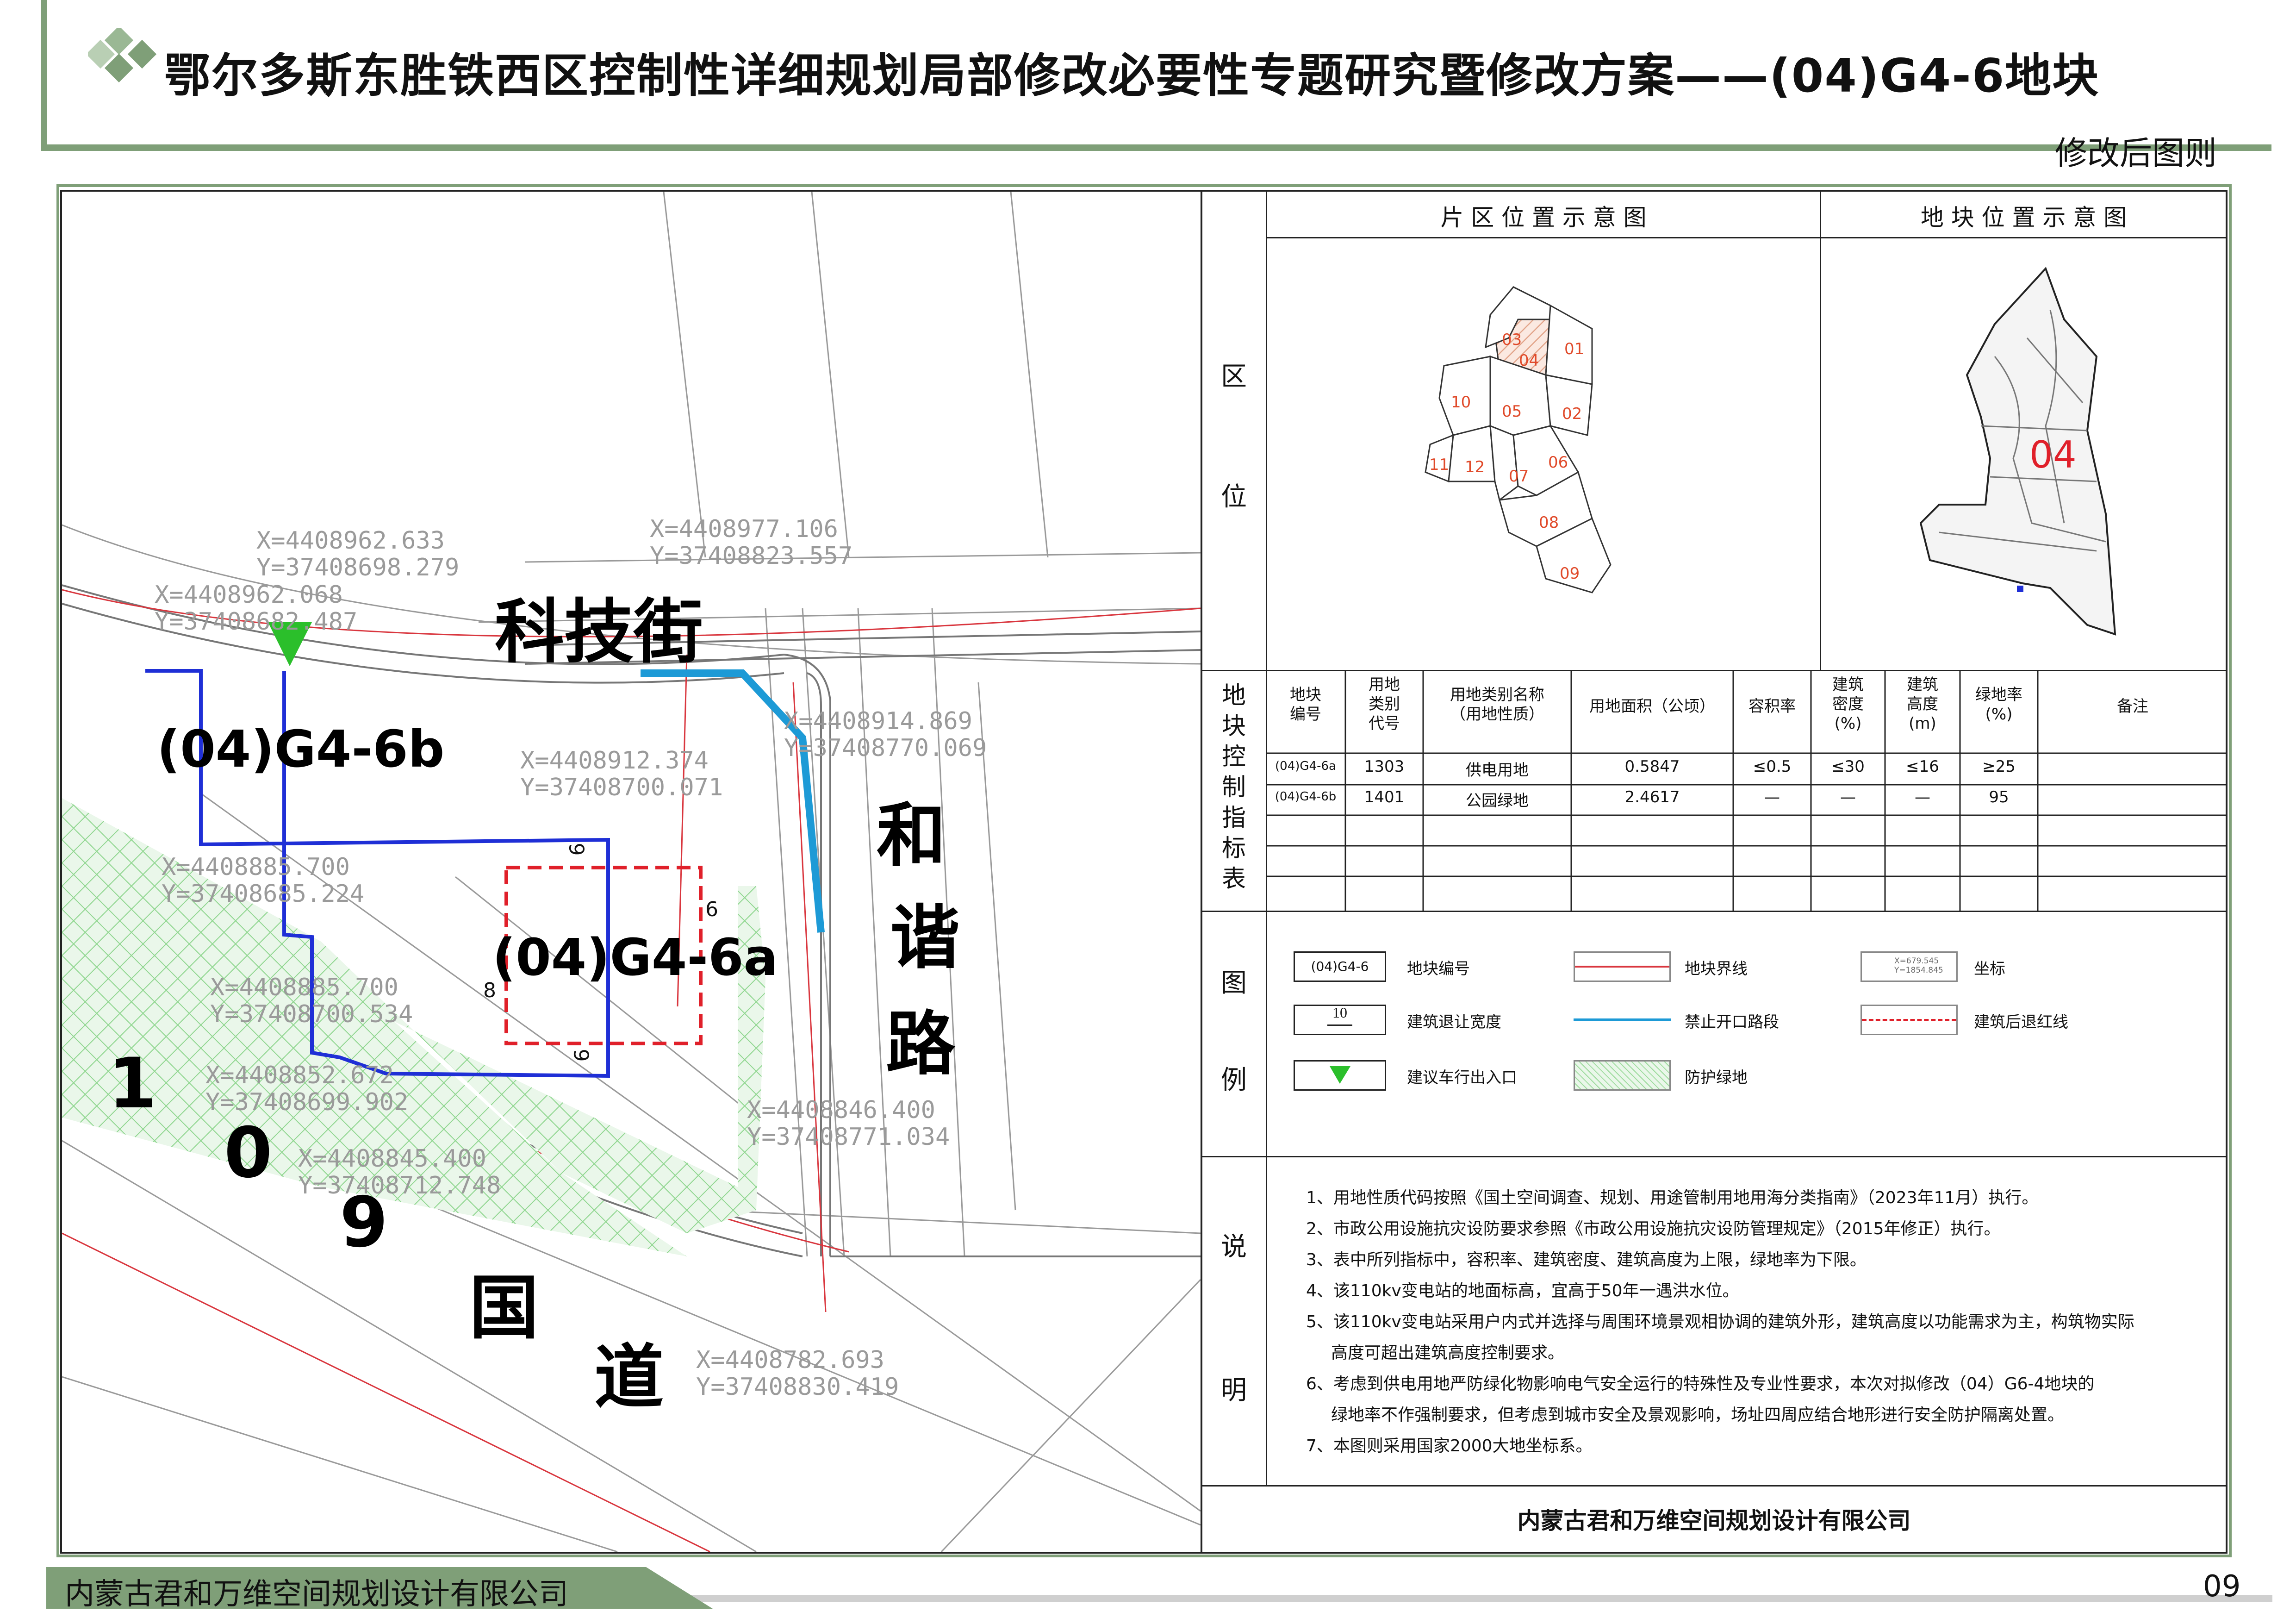 This screenshot has height=1624, width=2296. What do you see at coordinates (1234, 1034) in the screenshot?
I see `legend-label-cell` at bounding box center [1234, 1034].